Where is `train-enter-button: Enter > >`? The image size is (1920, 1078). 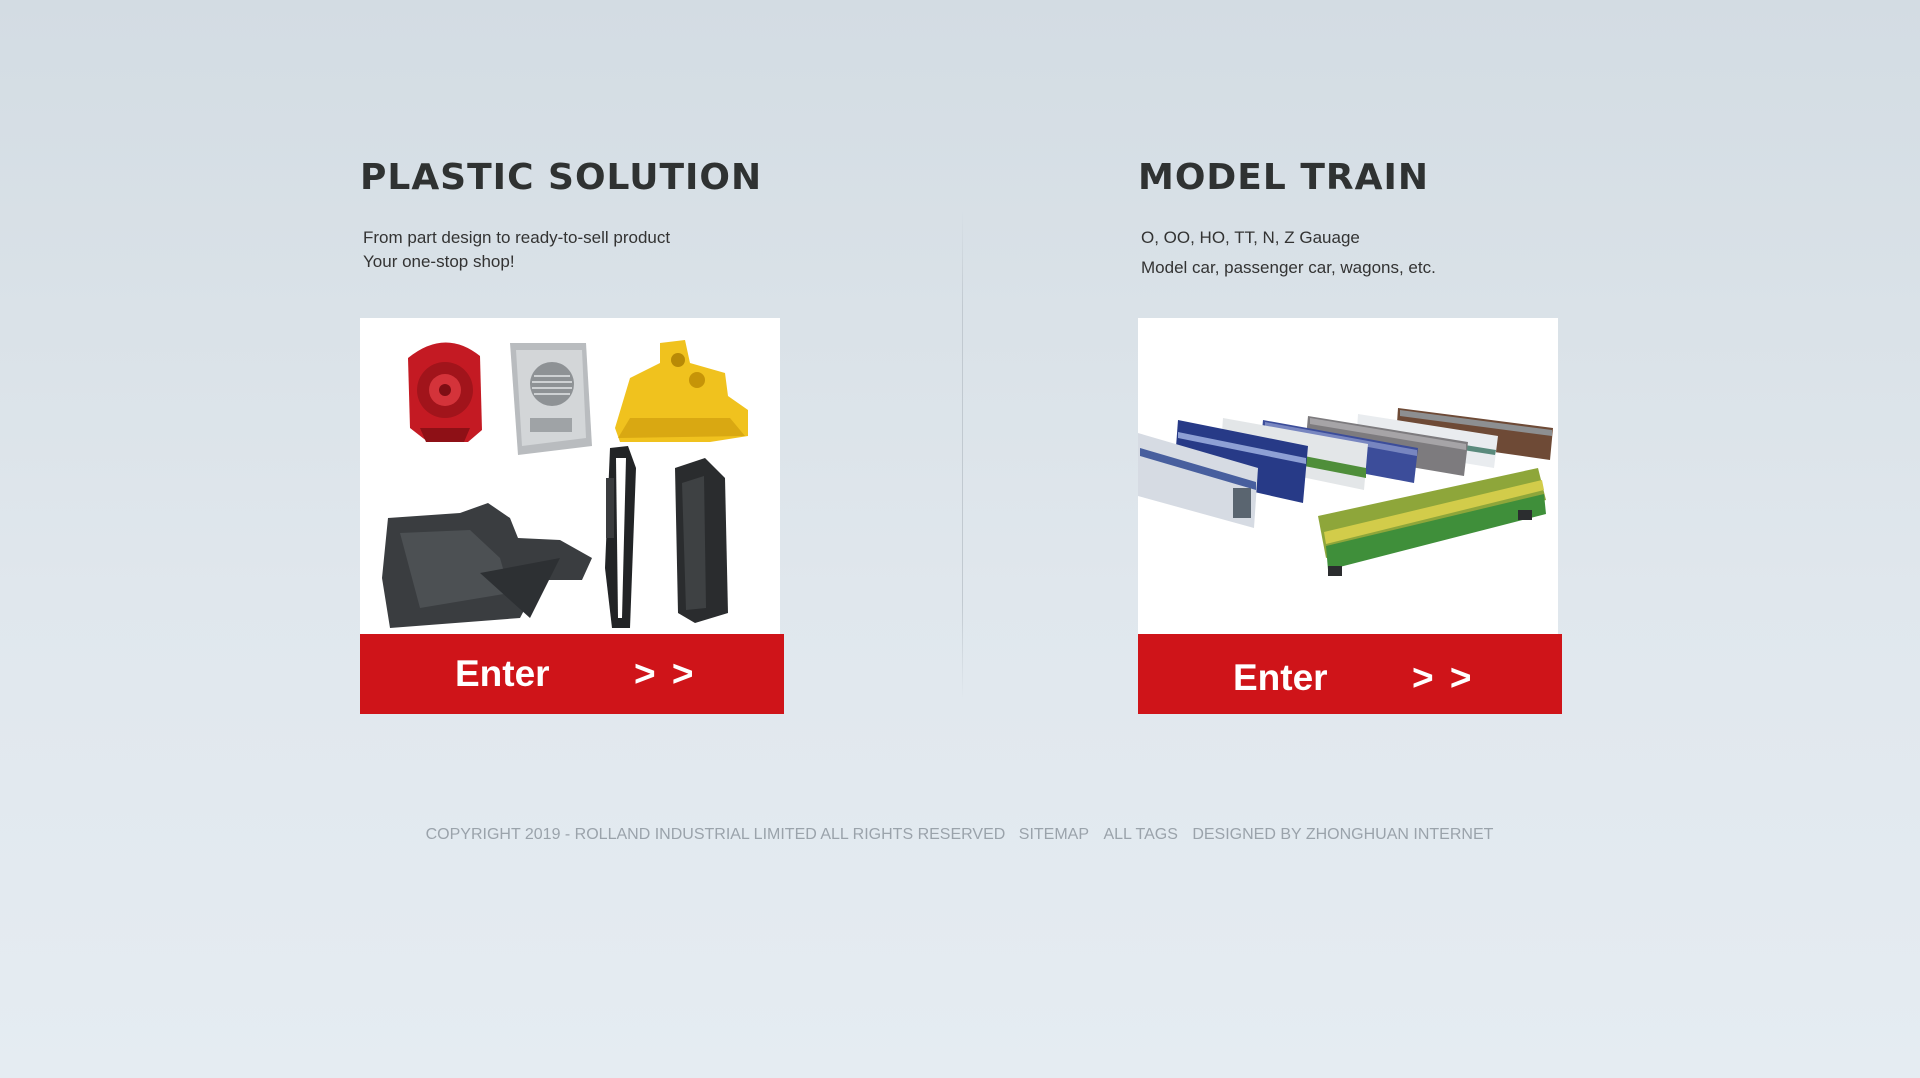 train-enter-button: Enter > > is located at coordinates (1350, 674).